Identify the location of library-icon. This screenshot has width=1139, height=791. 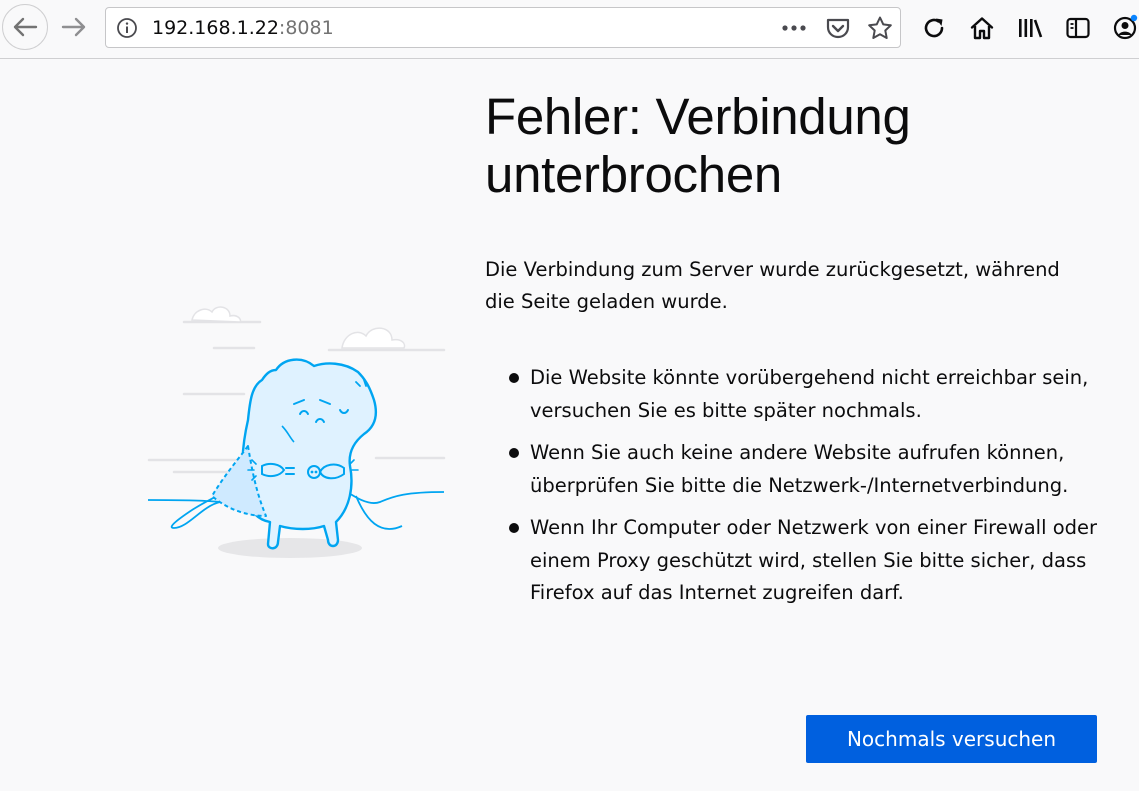
(1031, 28).